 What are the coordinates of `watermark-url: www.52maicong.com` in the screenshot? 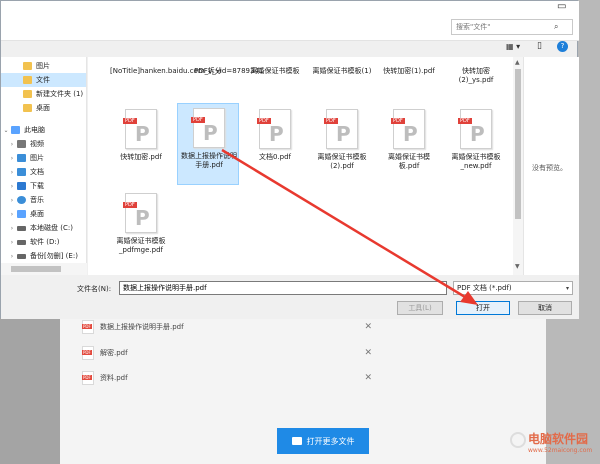 It's located at (560, 450).